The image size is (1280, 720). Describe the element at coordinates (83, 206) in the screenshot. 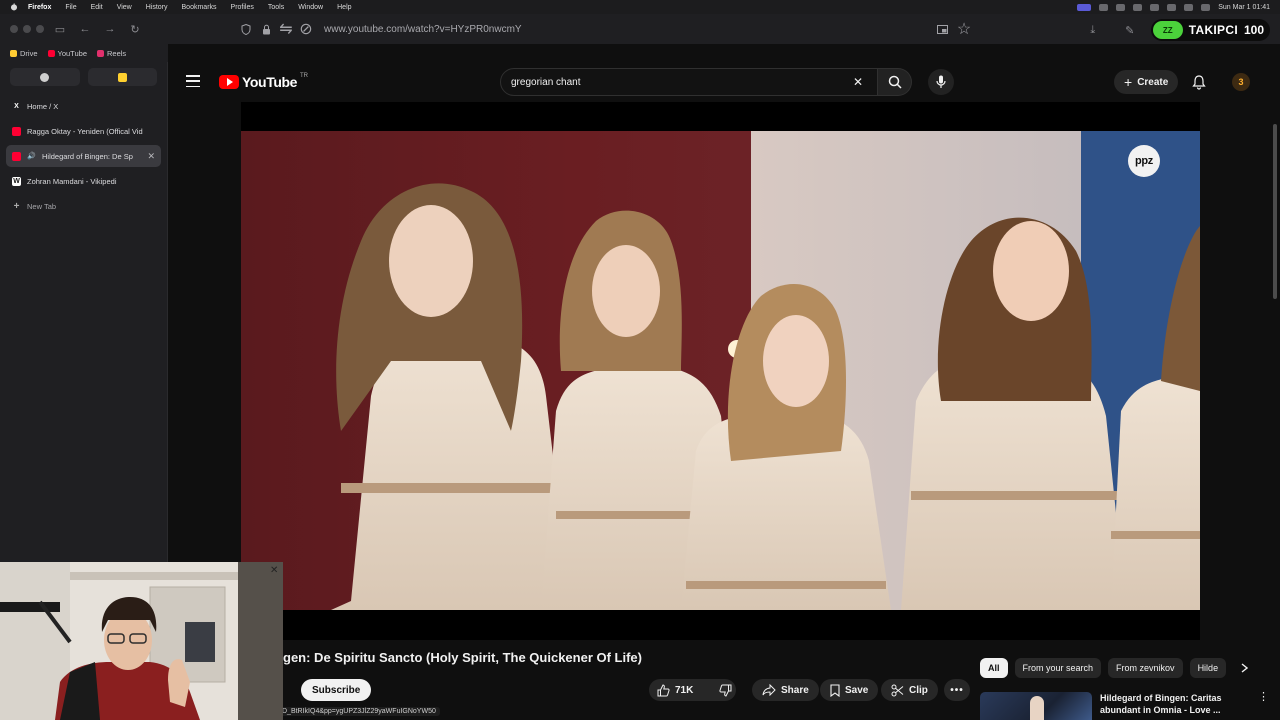

I see `new-tab-button: + New Tab` at that location.